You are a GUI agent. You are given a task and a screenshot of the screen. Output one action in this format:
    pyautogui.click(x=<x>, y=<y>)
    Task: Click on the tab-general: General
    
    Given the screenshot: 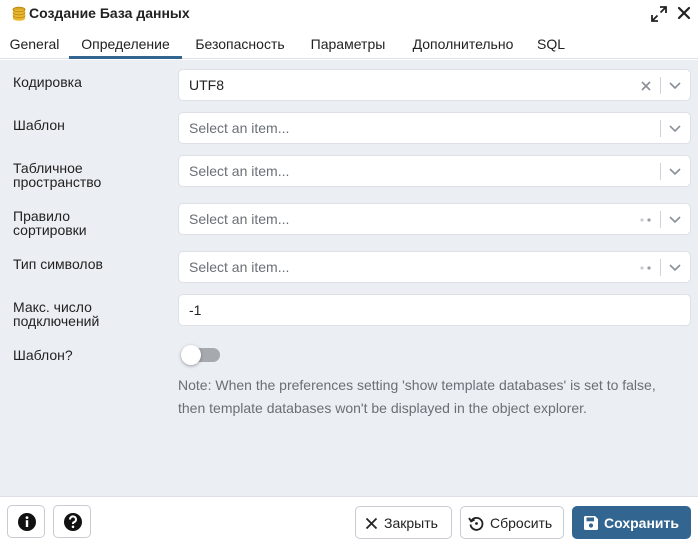 What is the action you would take?
    pyautogui.click(x=34, y=43)
    